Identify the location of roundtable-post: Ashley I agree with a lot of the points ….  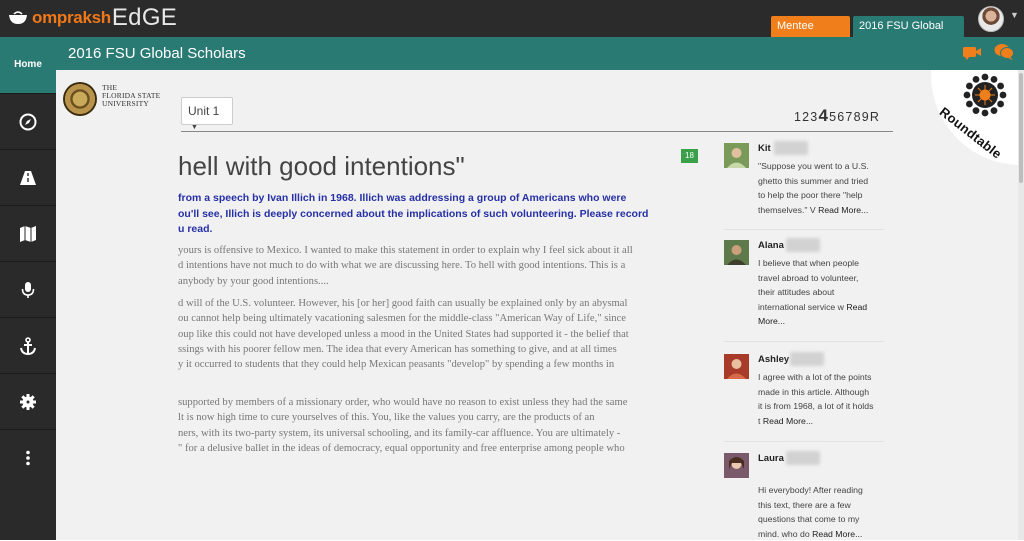
(804, 393).